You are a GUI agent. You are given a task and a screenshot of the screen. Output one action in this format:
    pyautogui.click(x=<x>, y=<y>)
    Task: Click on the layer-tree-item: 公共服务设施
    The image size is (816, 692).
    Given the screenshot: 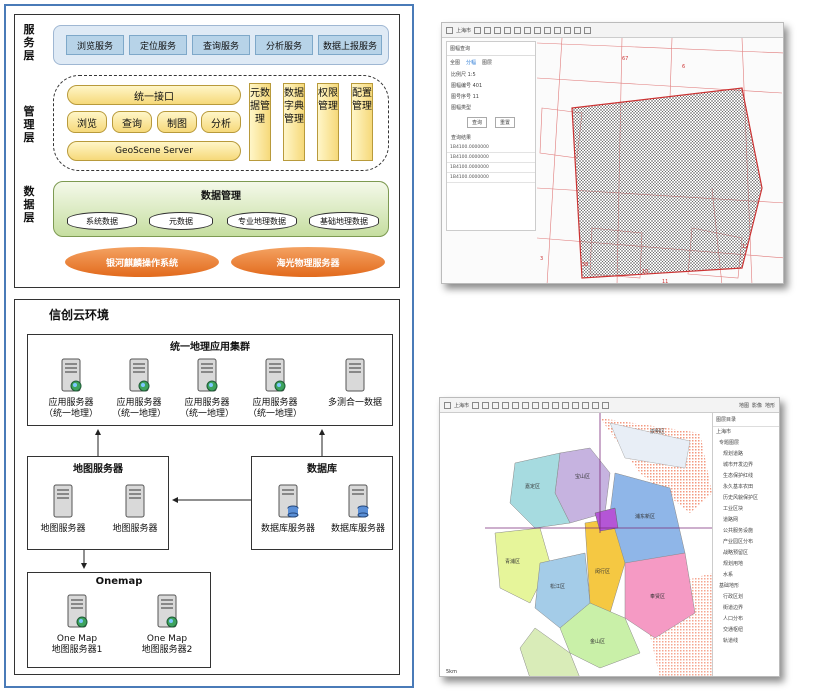 What is the action you would take?
    pyautogui.click(x=746, y=531)
    